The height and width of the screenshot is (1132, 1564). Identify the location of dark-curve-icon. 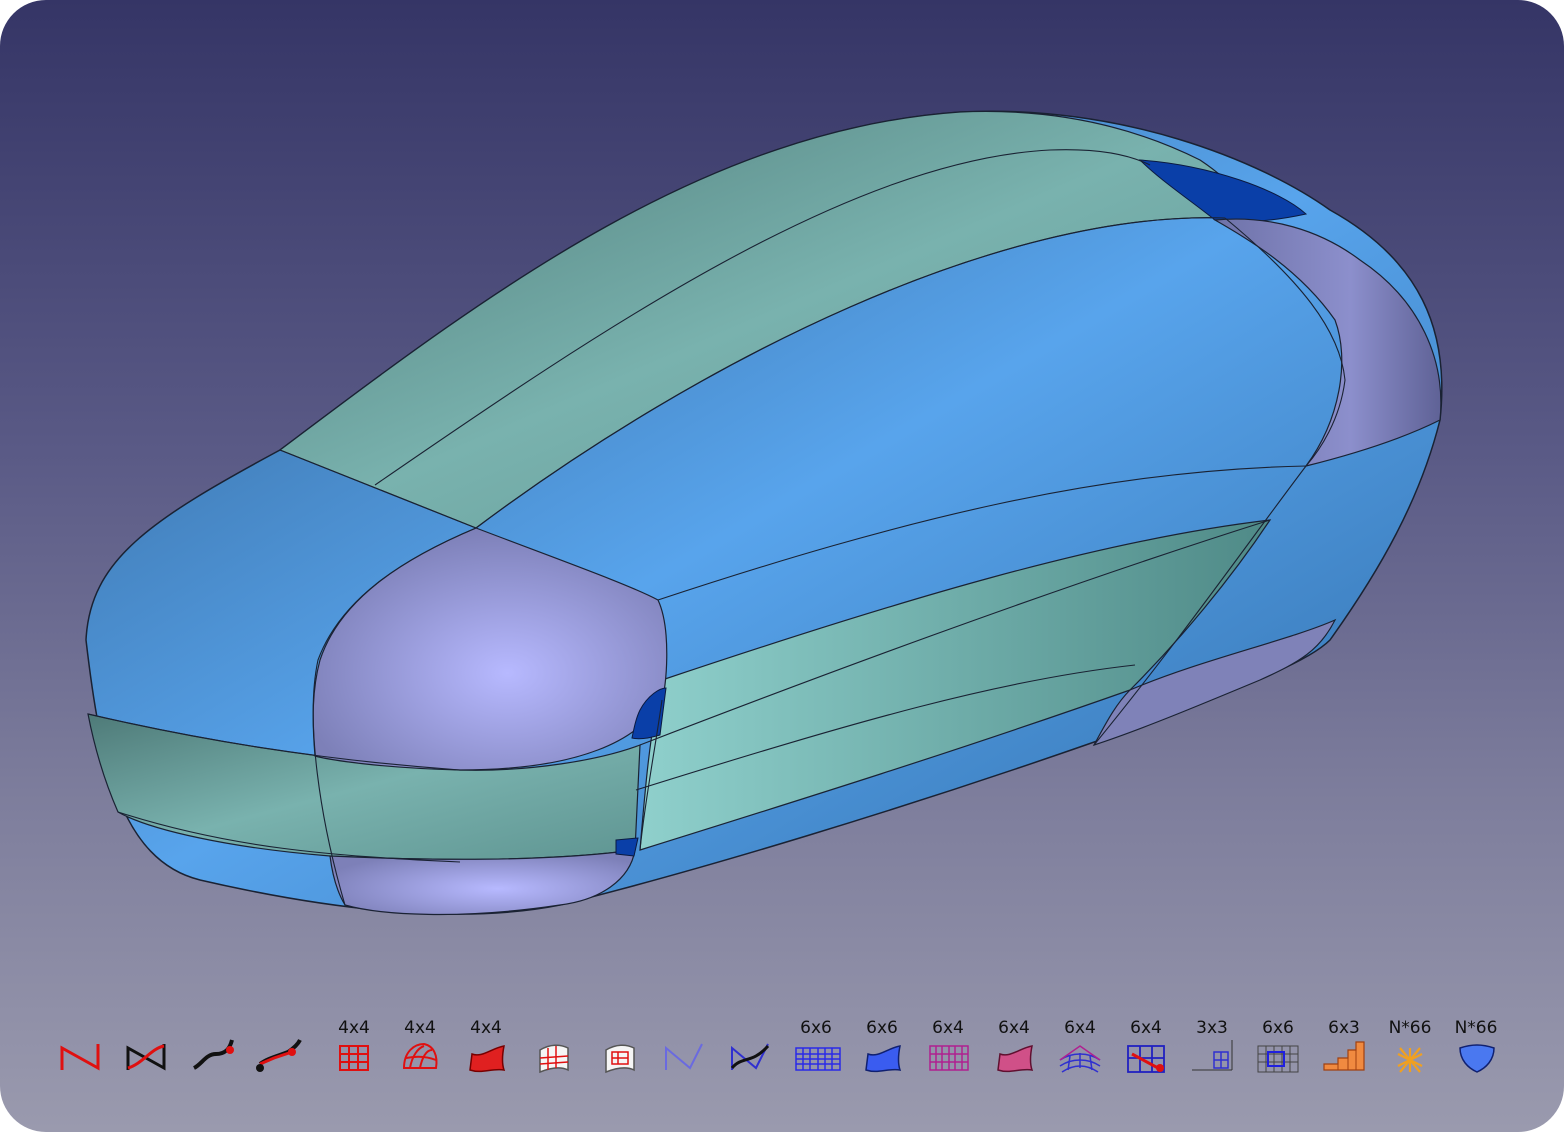
(750, 1056).